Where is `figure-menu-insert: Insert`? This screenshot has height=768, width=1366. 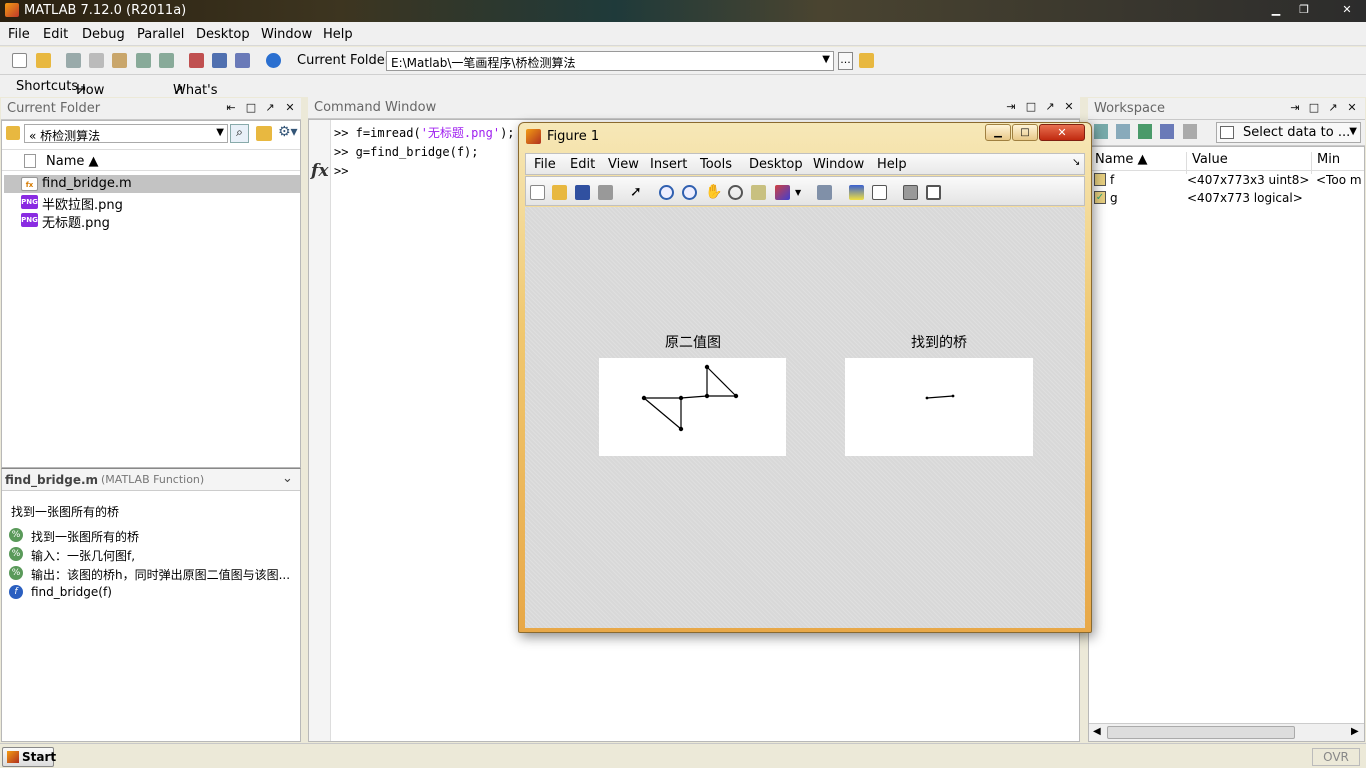 figure-menu-insert: Insert is located at coordinates (668, 164).